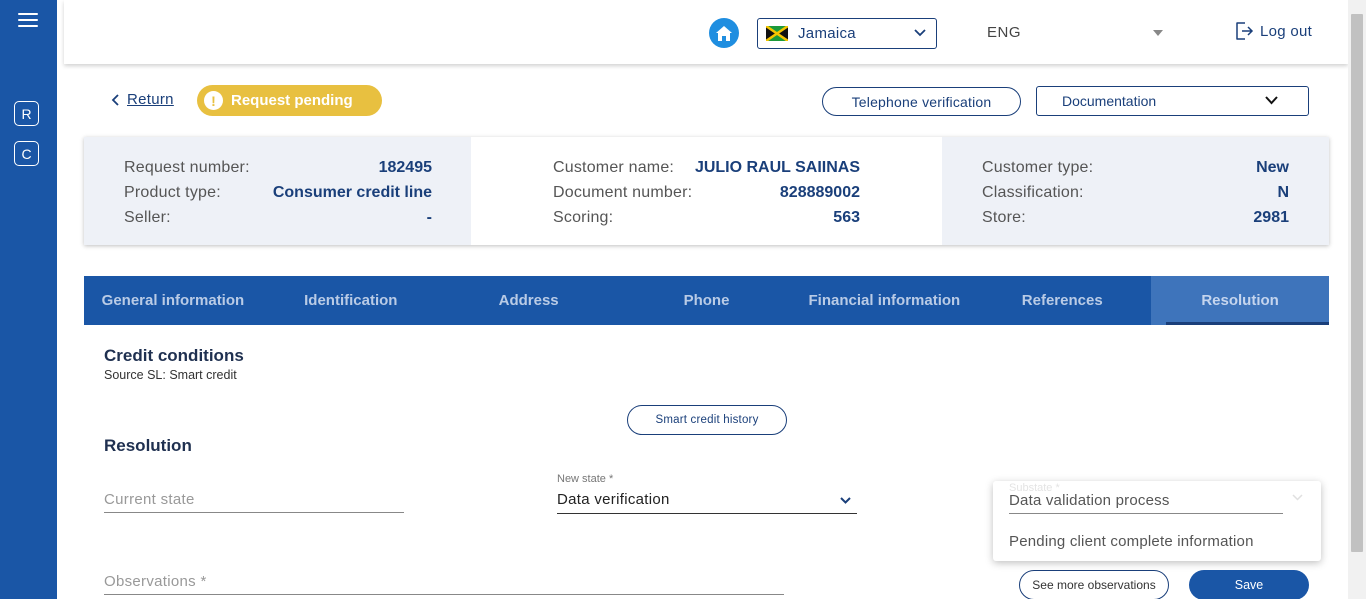 The width and height of the screenshot is (1366, 599). What do you see at coordinates (1094, 584) in the screenshot?
I see `see-more-observations-button: See more observations` at bounding box center [1094, 584].